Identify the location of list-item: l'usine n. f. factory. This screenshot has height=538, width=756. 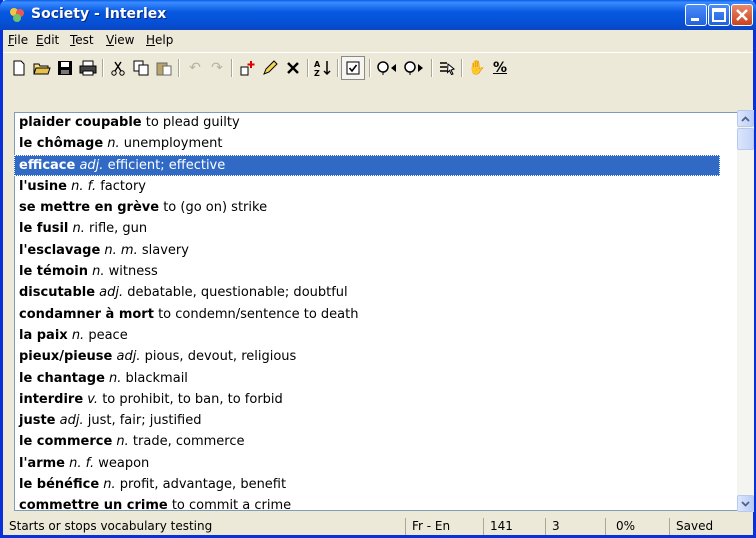
(367, 186).